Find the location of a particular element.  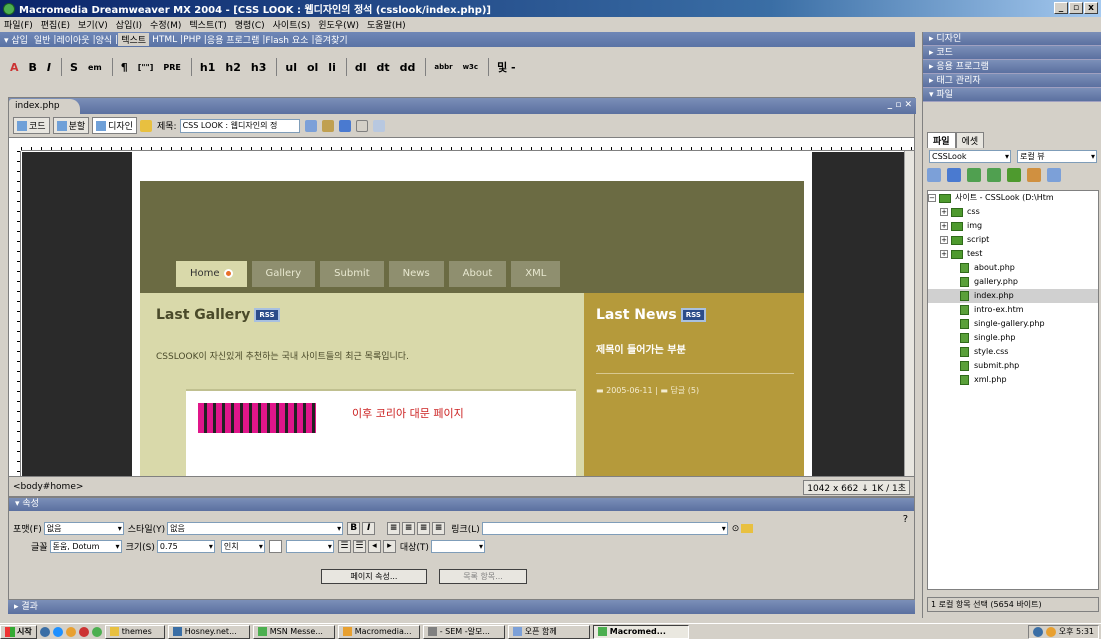

panel-code: ▸ 코드 is located at coordinates (1012, 53).